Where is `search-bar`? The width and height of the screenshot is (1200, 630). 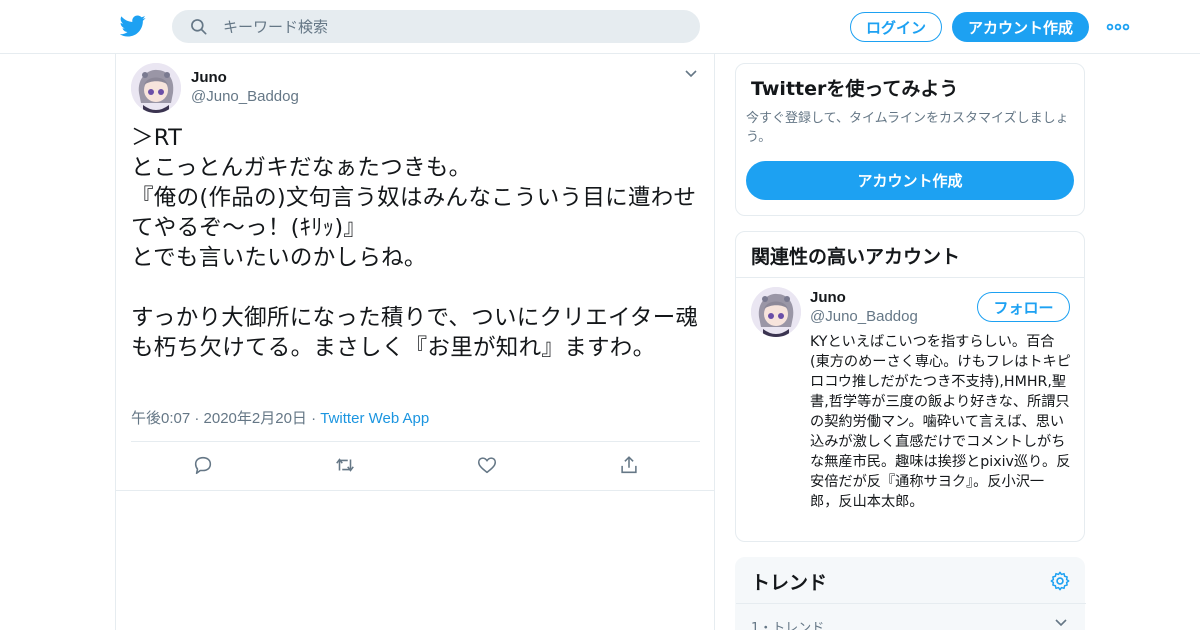
search-bar is located at coordinates (436, 26).